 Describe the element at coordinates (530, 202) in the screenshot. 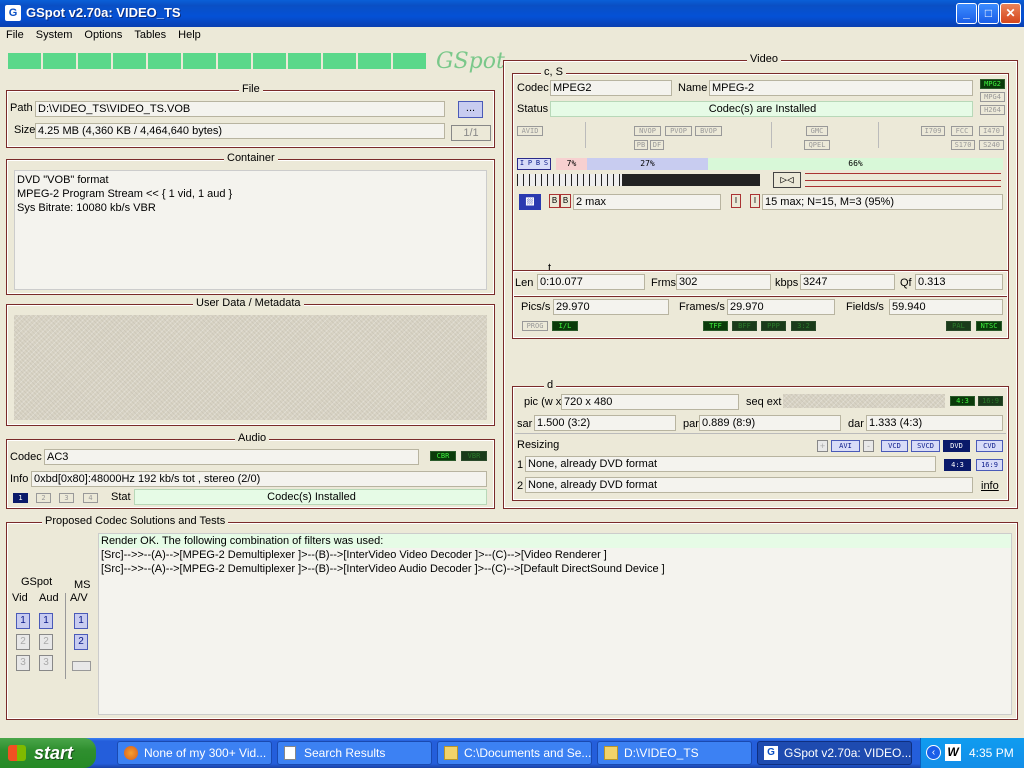

I see `gop-display-icon: ▨` at that location.